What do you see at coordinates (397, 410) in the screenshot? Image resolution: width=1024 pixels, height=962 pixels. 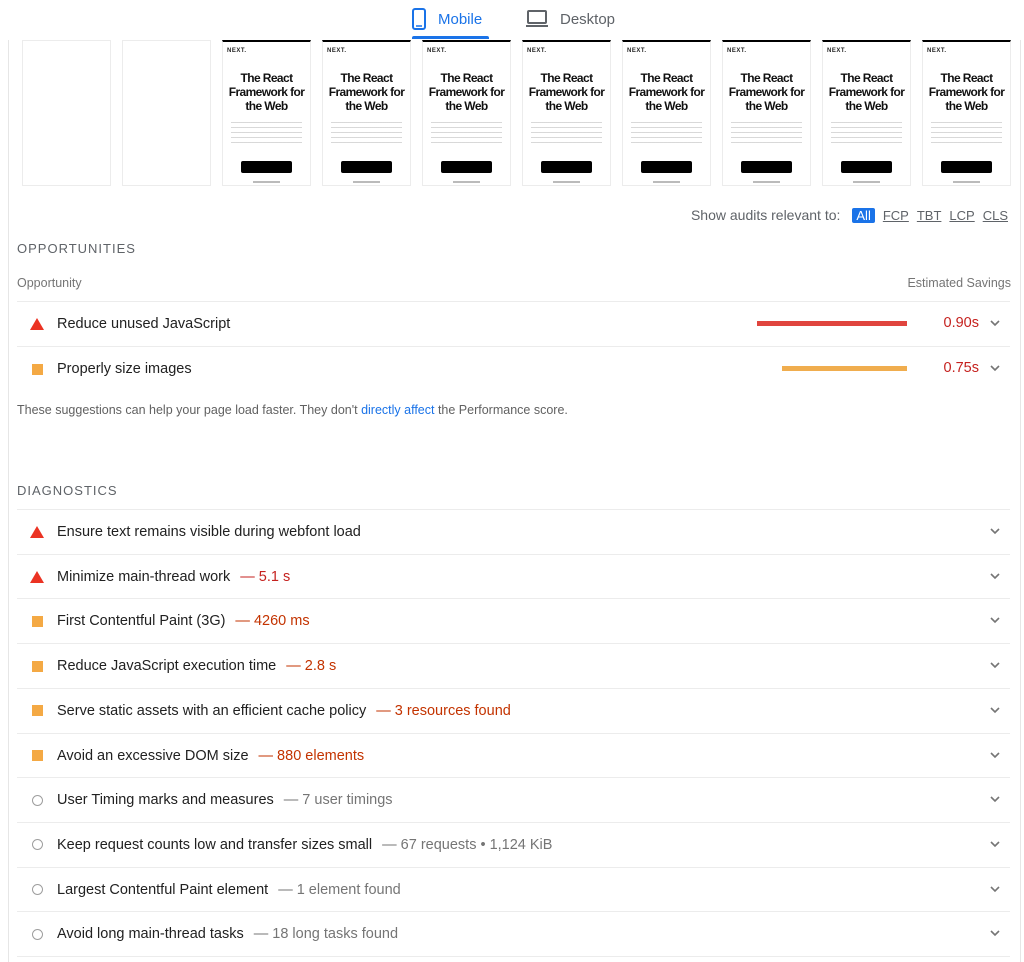 I see `directly-affect-link: directly affect` at bounding box center [397, 410].